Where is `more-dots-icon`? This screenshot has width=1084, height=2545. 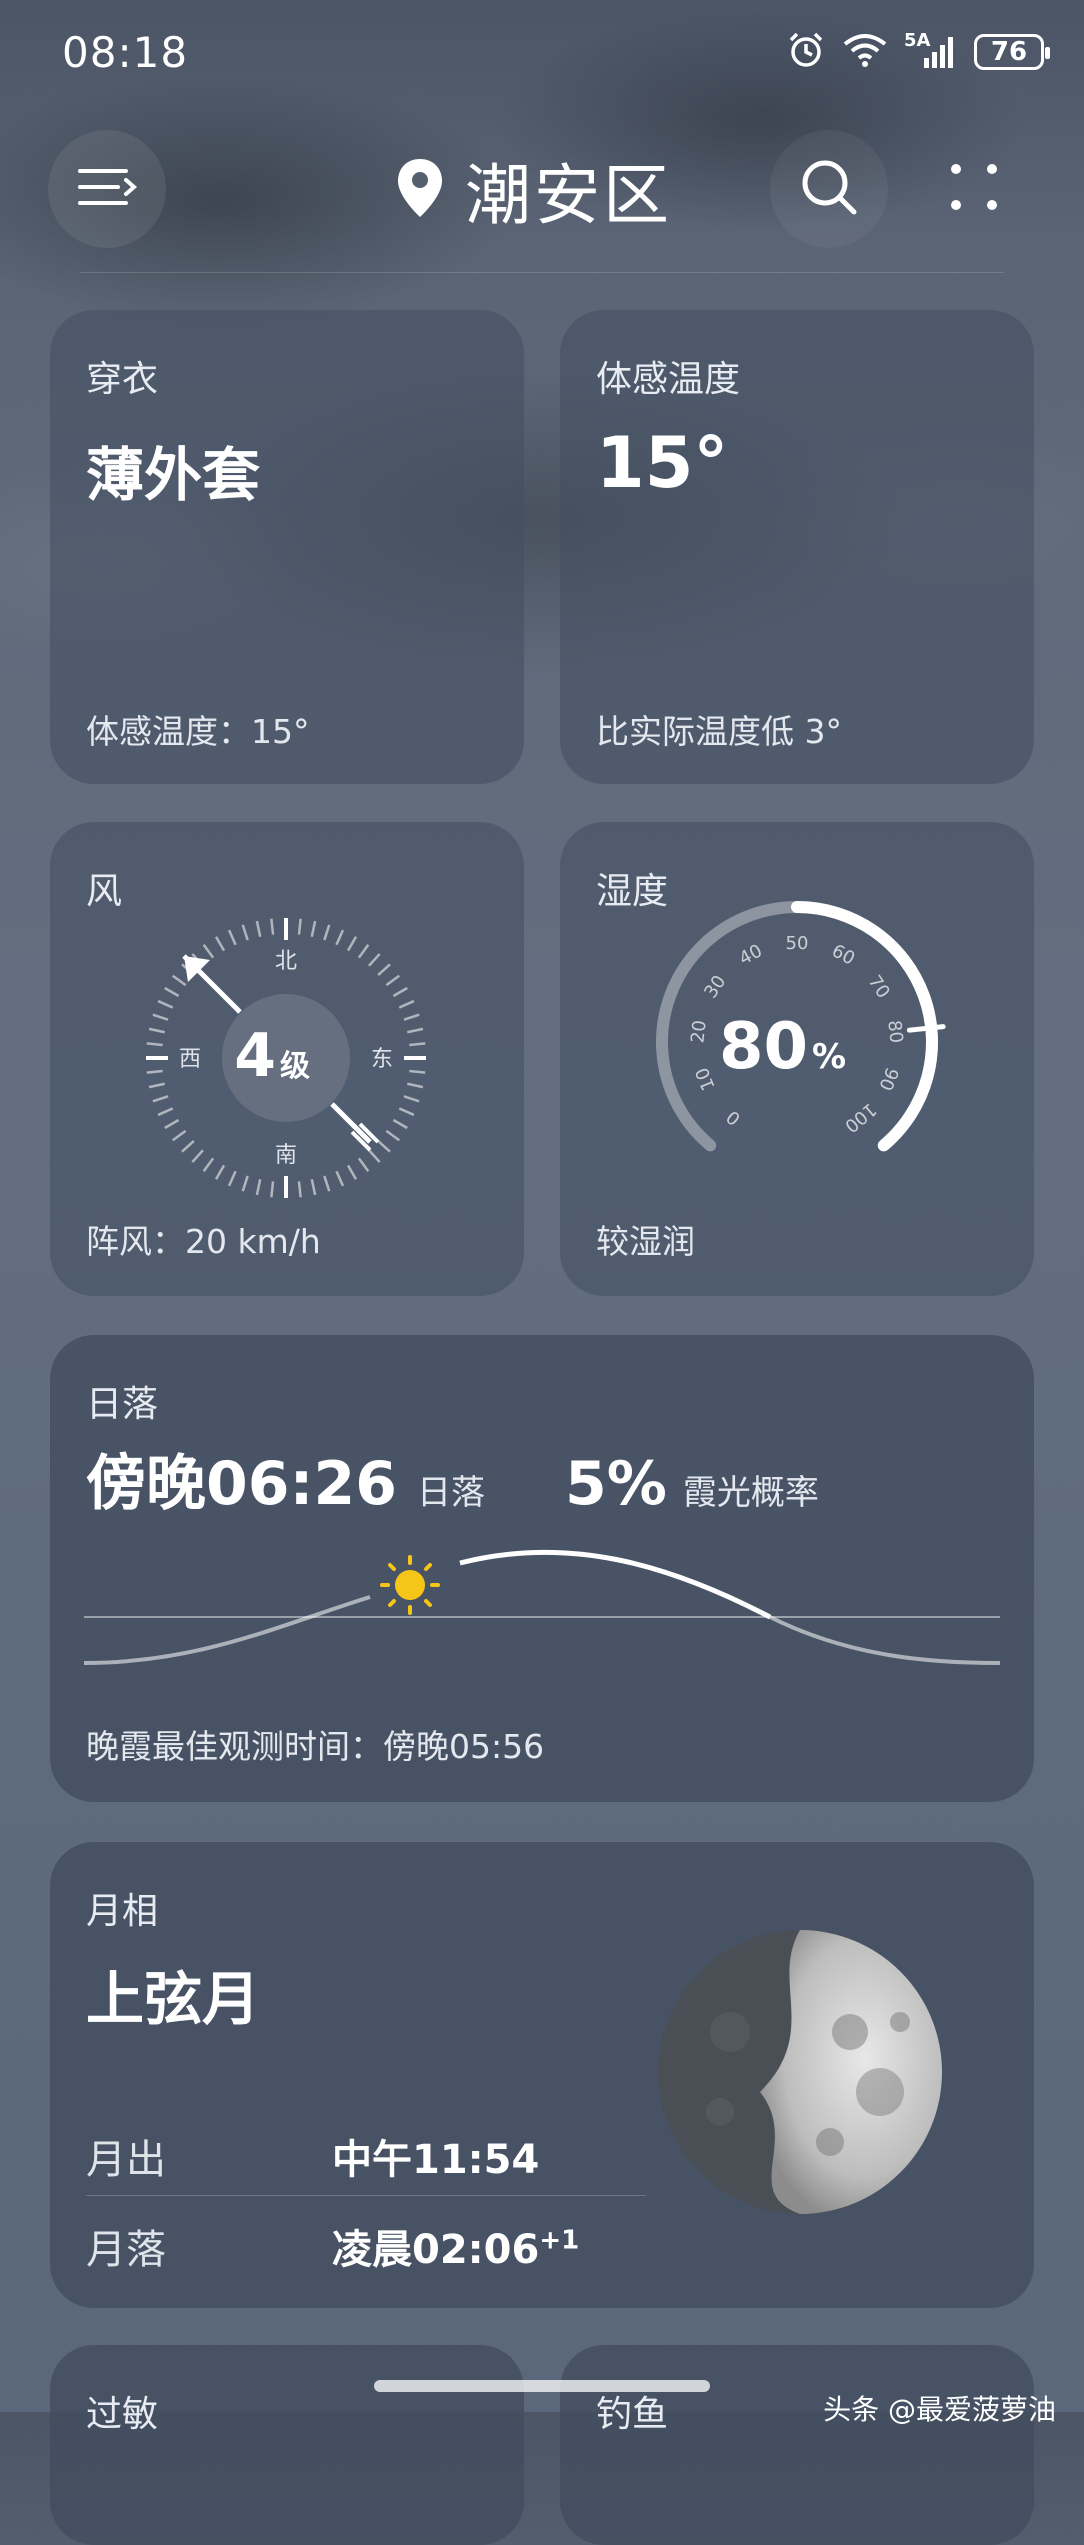
more-dots-icon is located at coordinates (974, 189).